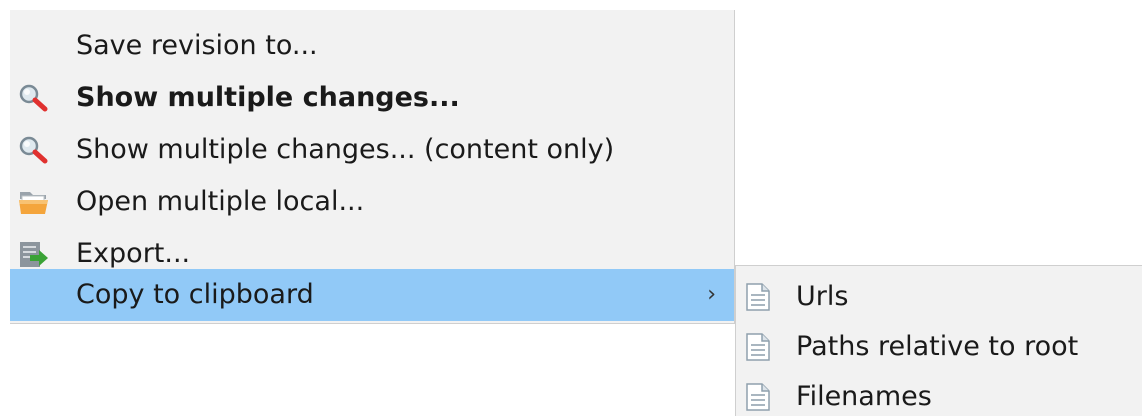  I want to click on submenu-item-label: Paths relative to root, so click(937, 346).